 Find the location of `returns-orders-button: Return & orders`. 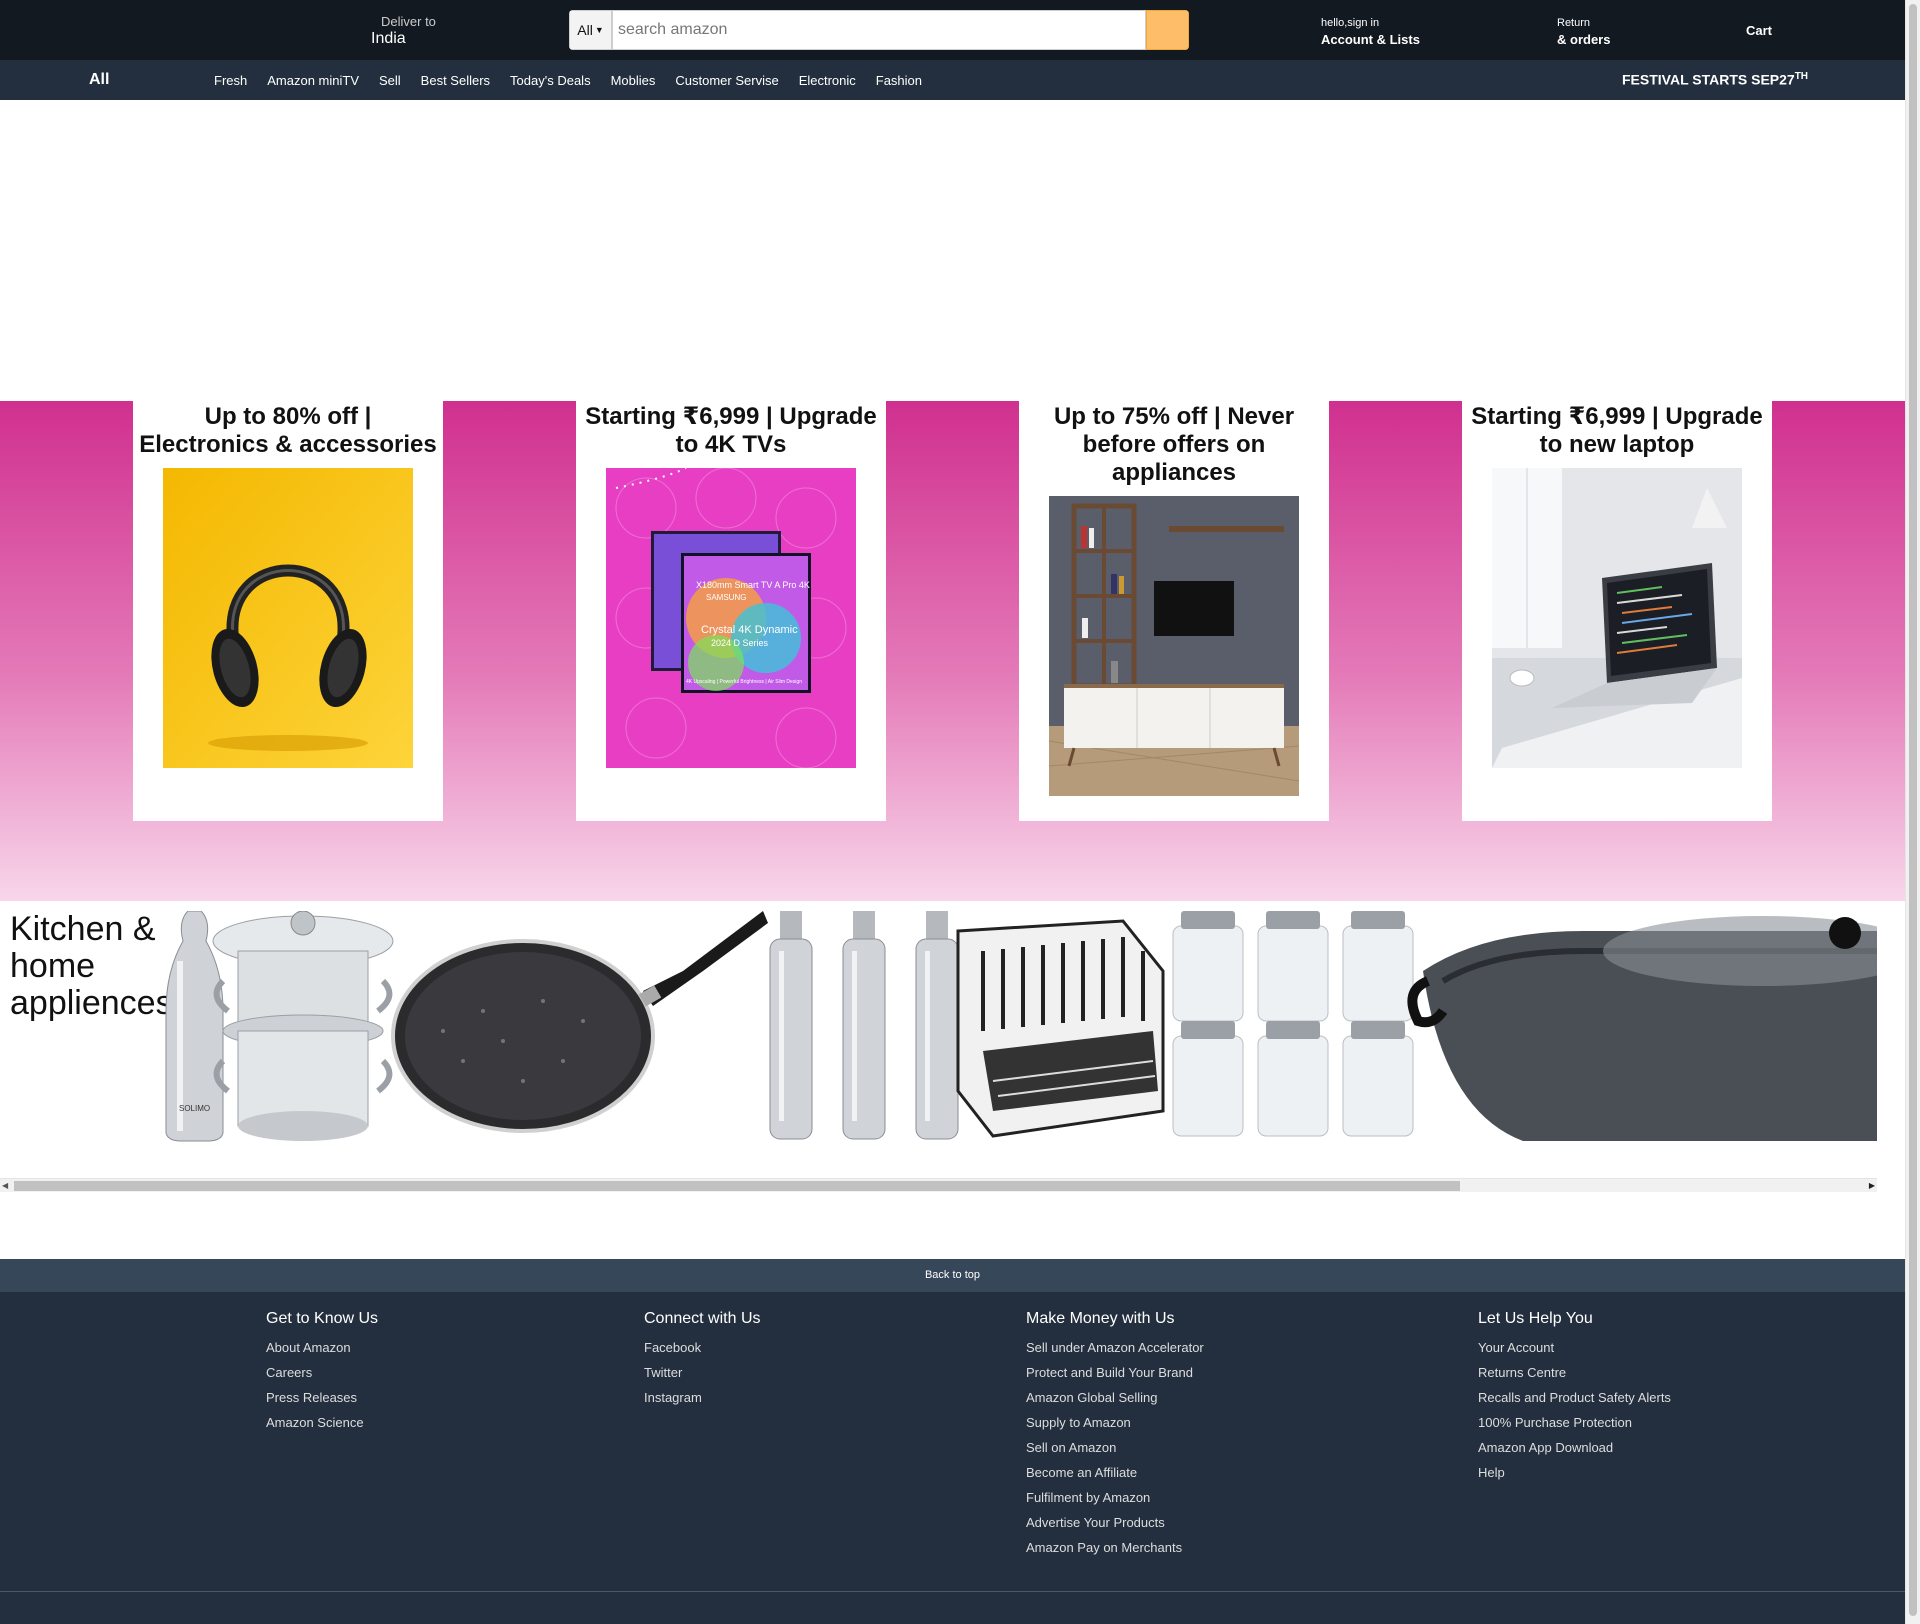

returns-orders-button: Return & orders is located at coordinates (1583, 32).